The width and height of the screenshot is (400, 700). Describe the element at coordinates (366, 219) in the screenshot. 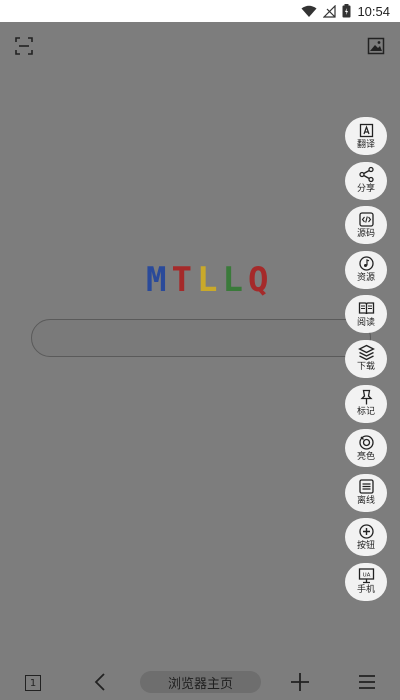

I see `code-icon` at that location.